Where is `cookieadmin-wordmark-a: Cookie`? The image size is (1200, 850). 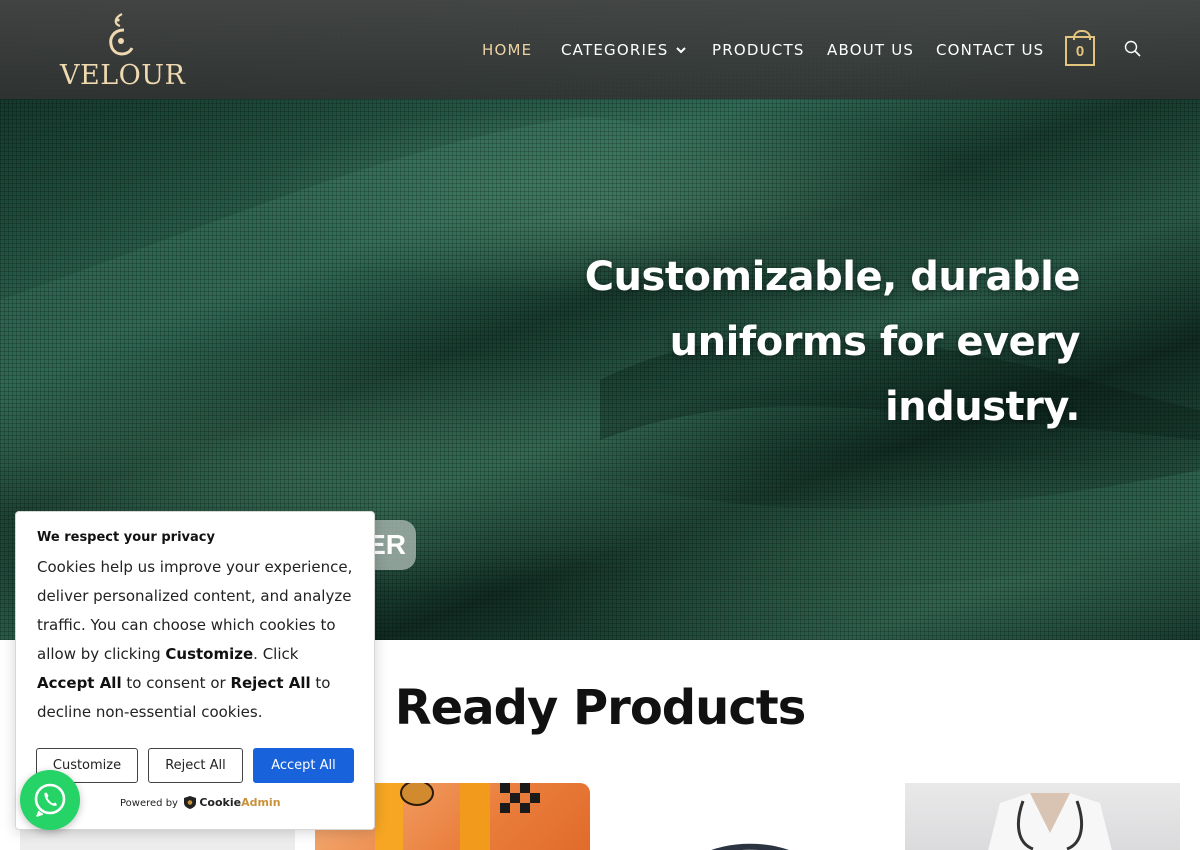
cookieadmin-wordmark-a: Cookie is located at coordinates (220, 802).